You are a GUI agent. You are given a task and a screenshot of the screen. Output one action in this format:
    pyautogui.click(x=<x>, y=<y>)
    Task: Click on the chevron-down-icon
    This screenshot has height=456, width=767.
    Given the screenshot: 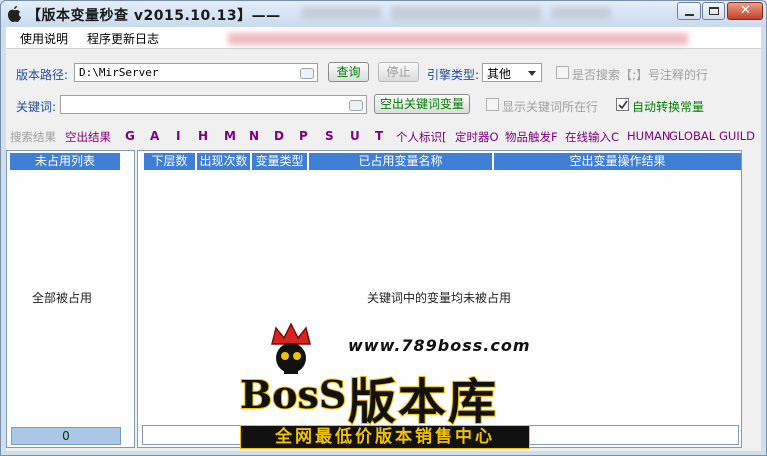 What is the action you would take?
    pyautogui.click(x=532, y=73)
    